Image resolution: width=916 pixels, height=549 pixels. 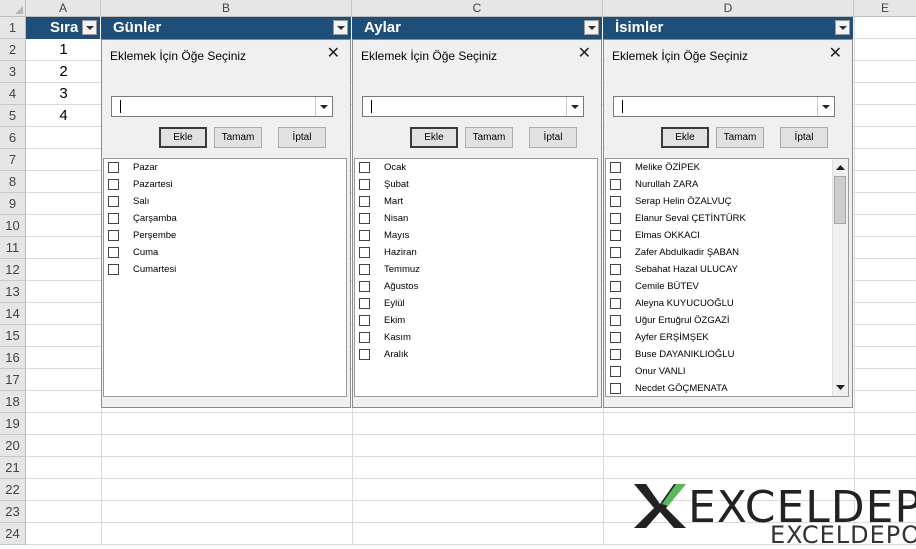 What do you see at coordinates (13, 358) in the screenshot?
I see `row-header: 16` at bounding box center [13, 358].